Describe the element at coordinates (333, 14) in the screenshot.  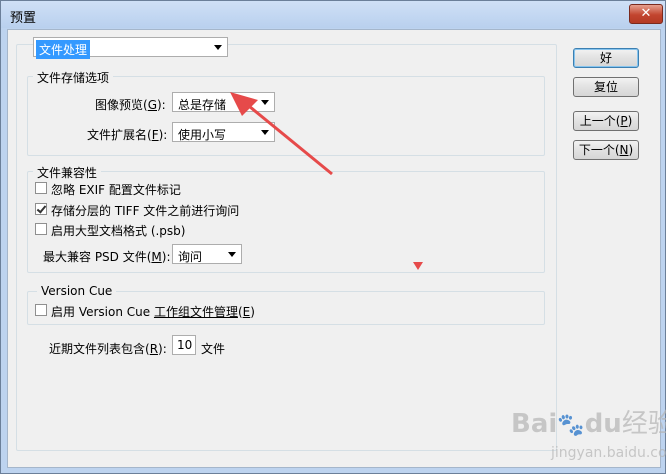
I see `title-bar: 预置 ✕` at that location.